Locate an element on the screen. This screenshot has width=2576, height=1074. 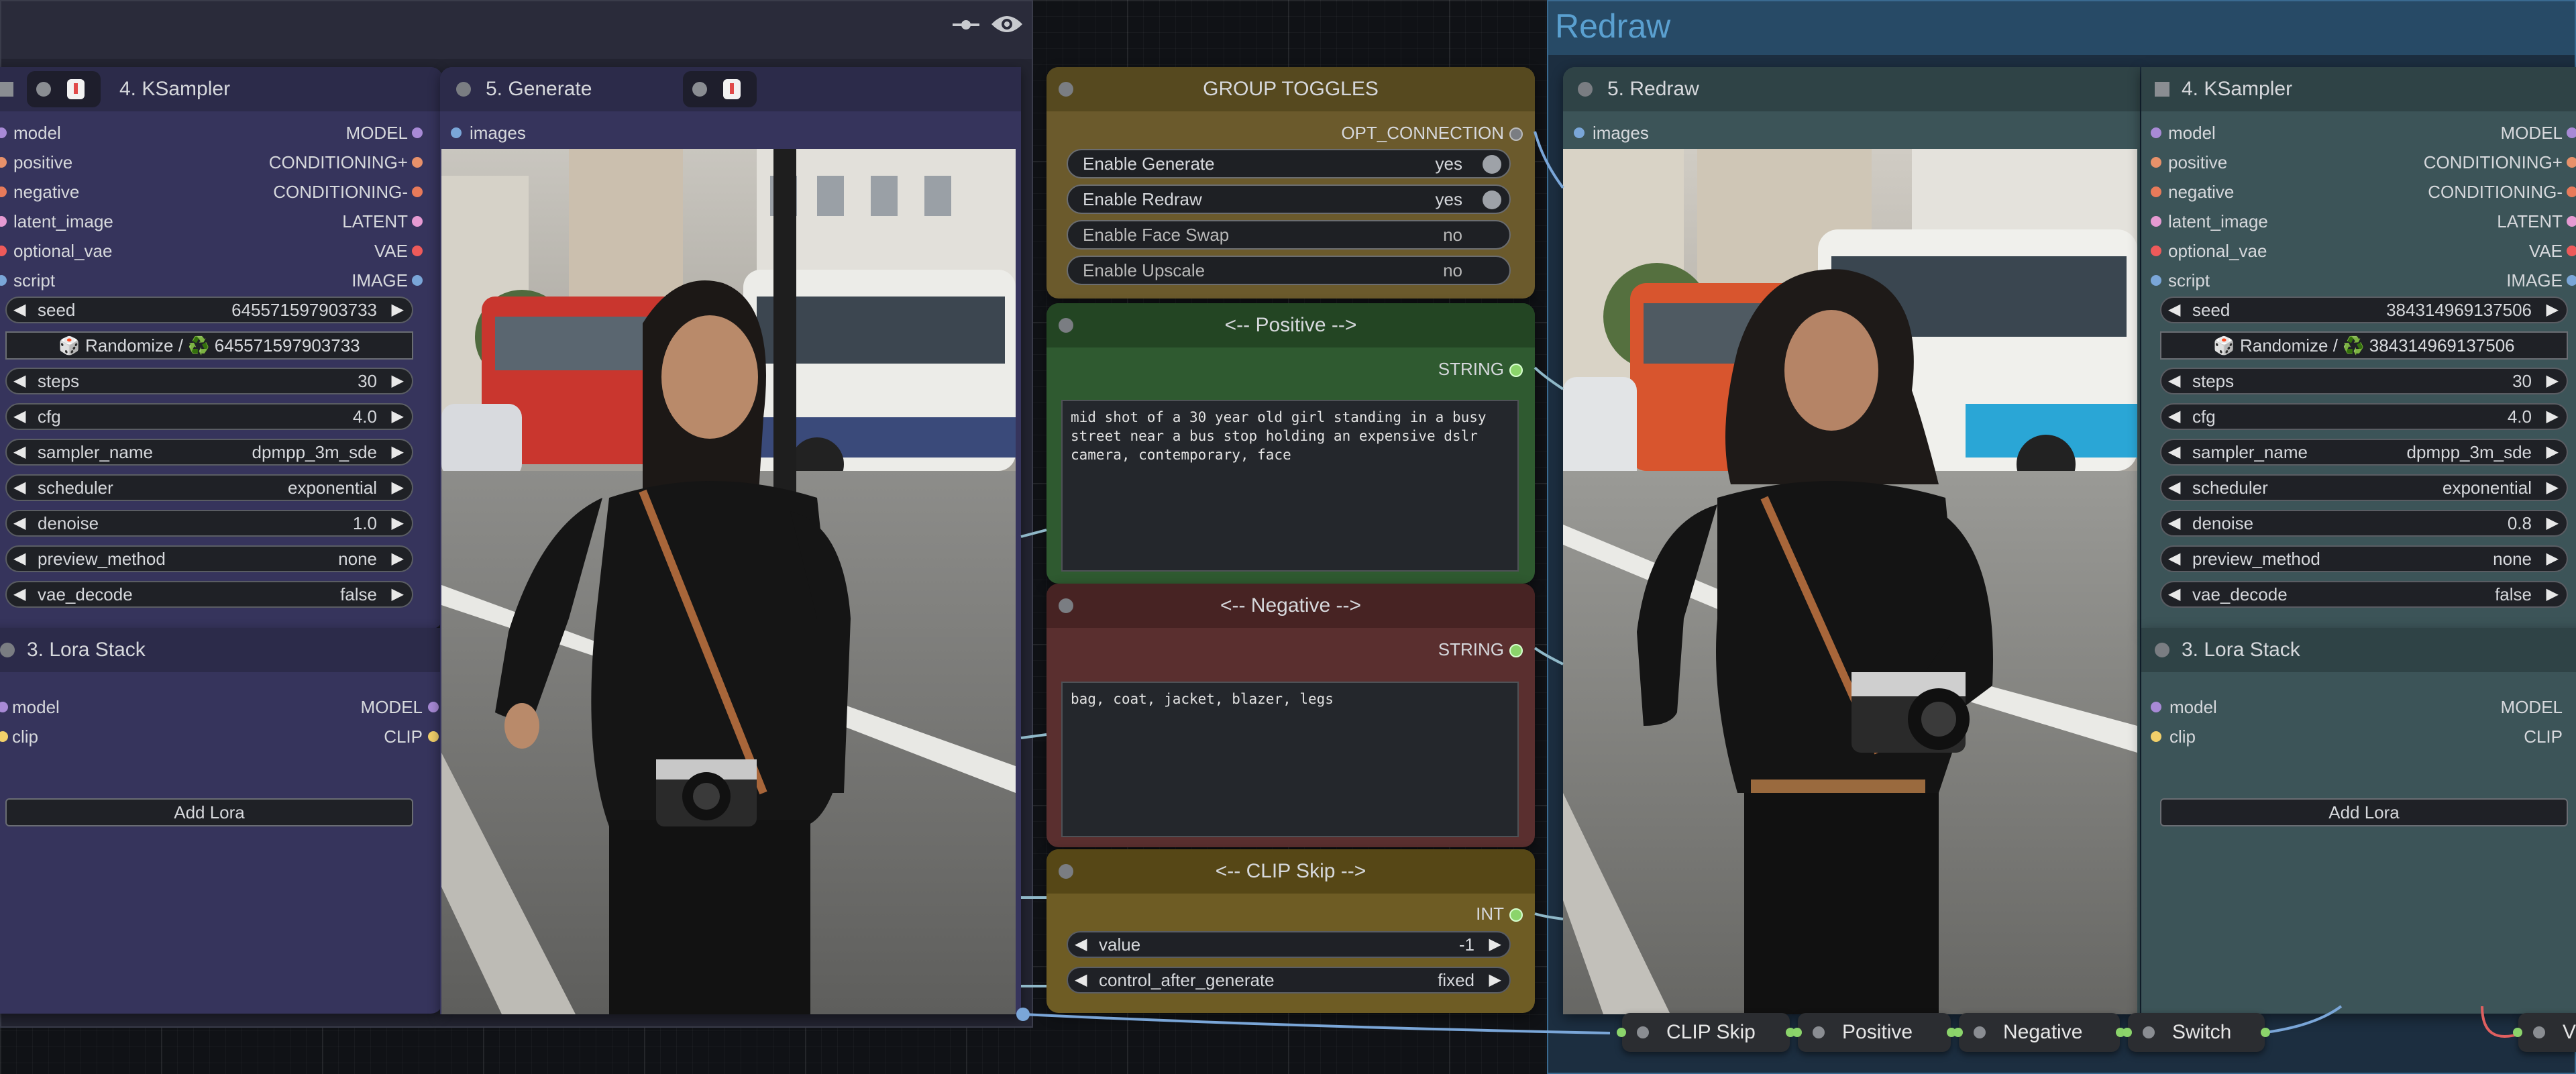
tab-negative: Negative is located at coordinates (2039, 1032).